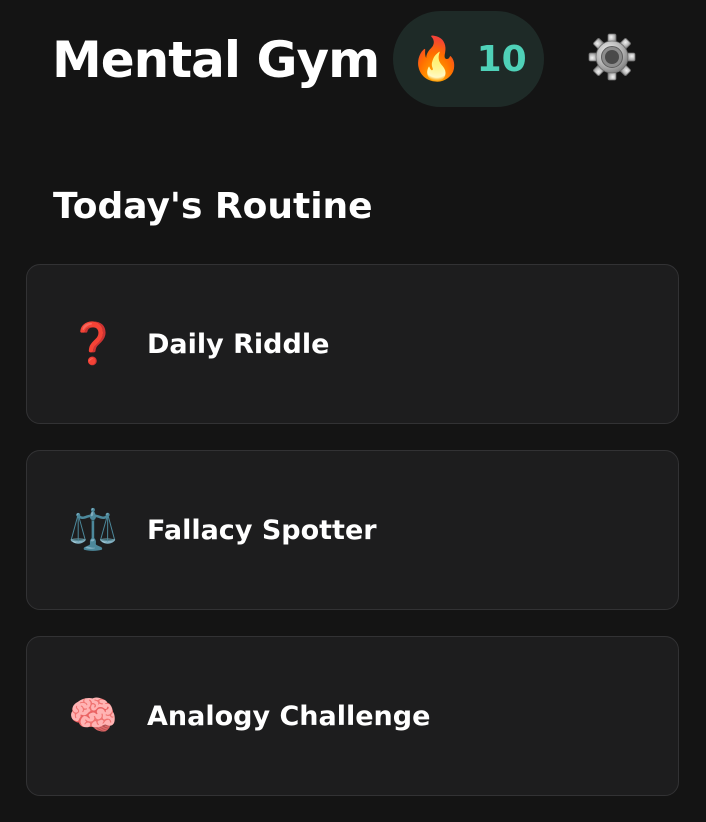 The image size is (706, 822). I want to click on settings-button, so click(612, 57).